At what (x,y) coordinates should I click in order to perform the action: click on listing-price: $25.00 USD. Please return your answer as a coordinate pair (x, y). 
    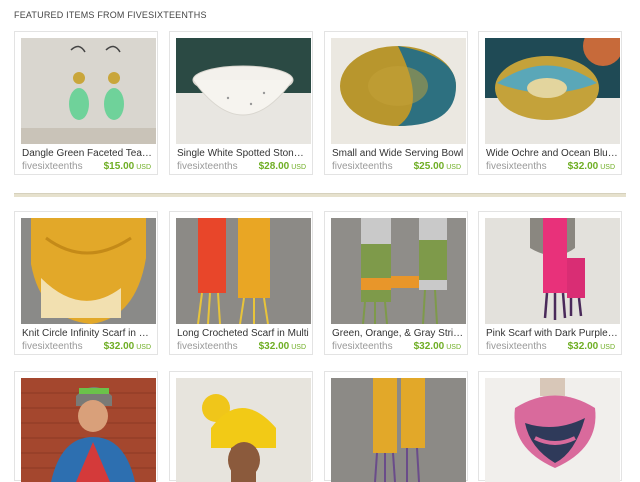
    Looking at the image, I should click on (437, 166).